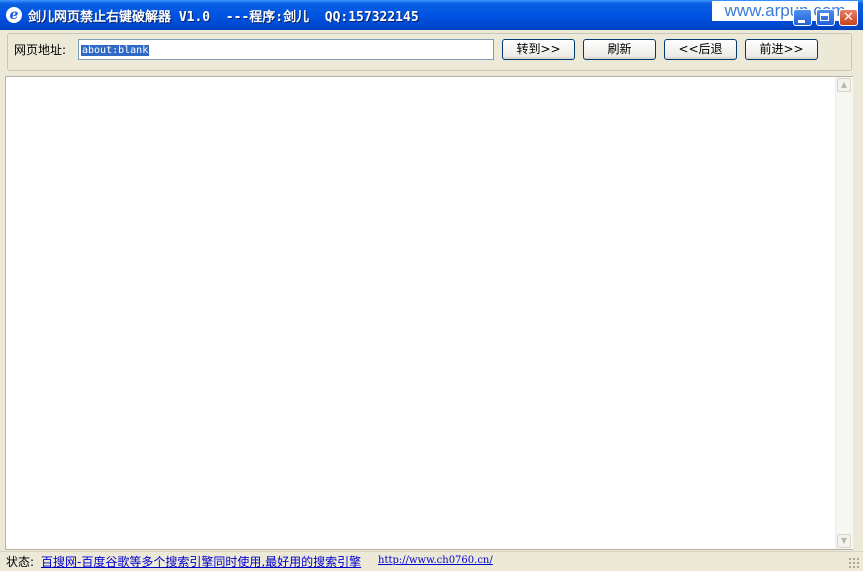 Image resolution: width=863 pixels, height=571 pixels. What do you see at coordinates (802, 17) in the screenshot?
I see `minimize-button` at bounding box center [802, 17].